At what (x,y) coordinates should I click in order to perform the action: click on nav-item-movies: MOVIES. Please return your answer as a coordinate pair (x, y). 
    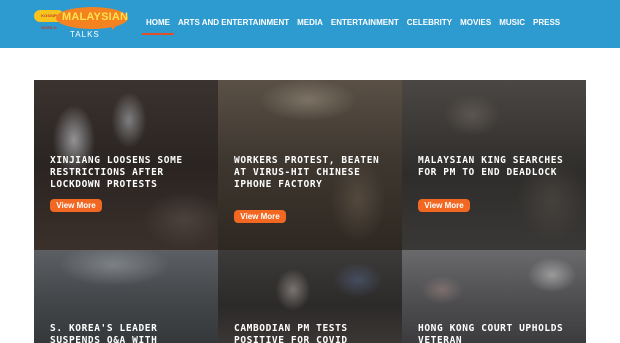
    Looking at the image, I should click on (475, 24).